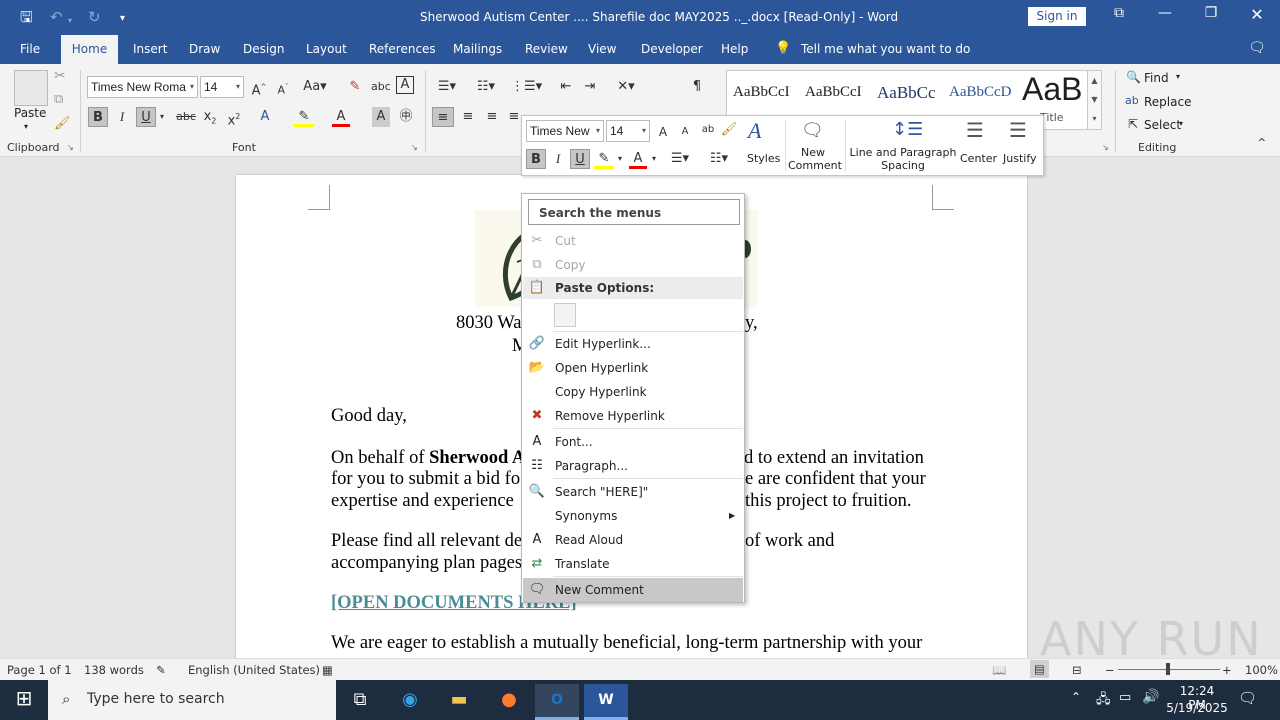 The height and width of the screenshot is (720, 1280). I want to click on shrink-font-icon: Aˇ, so click(283, 87).